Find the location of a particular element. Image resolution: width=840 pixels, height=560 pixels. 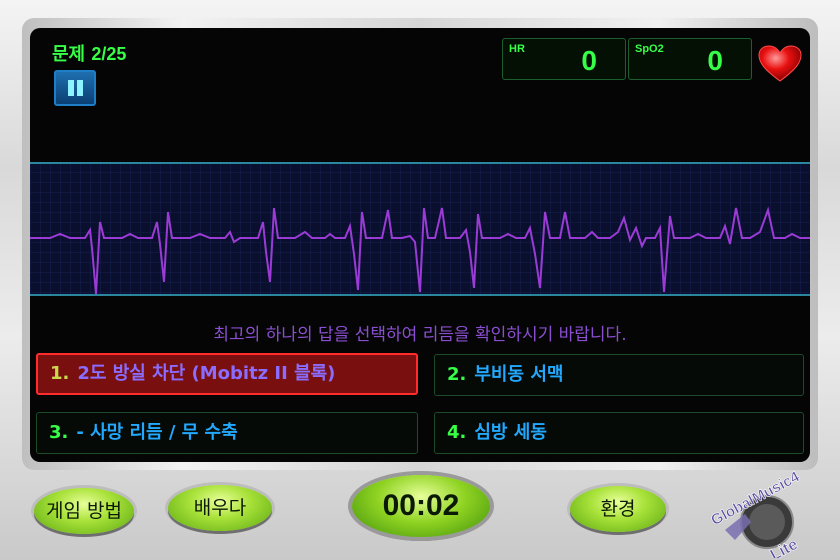

option-number: 4. is located at coordinates (457, 432).